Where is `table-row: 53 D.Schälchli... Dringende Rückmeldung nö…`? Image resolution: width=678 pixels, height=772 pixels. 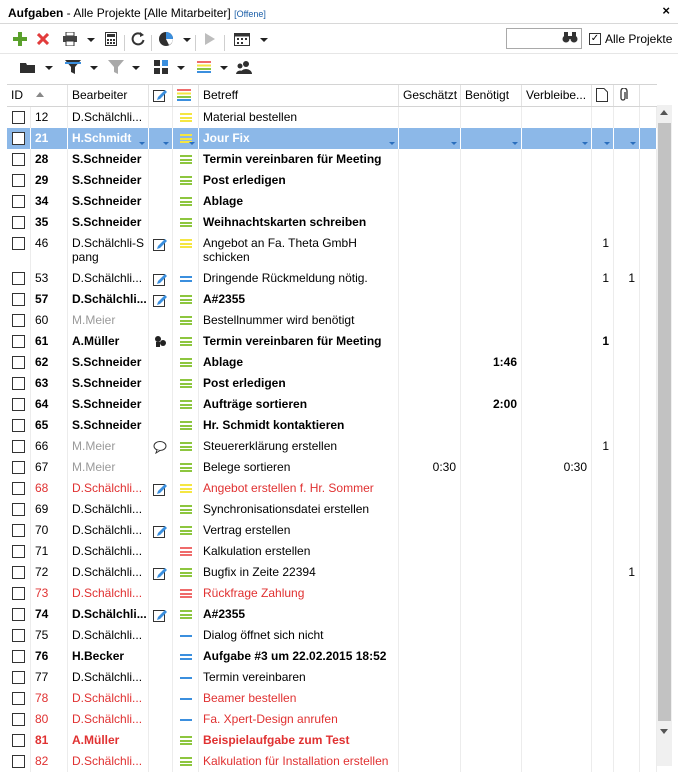 table-row: 53 D.Schälchli... Dringende Rückmeldung nö… is located at coordinates (332, 278).